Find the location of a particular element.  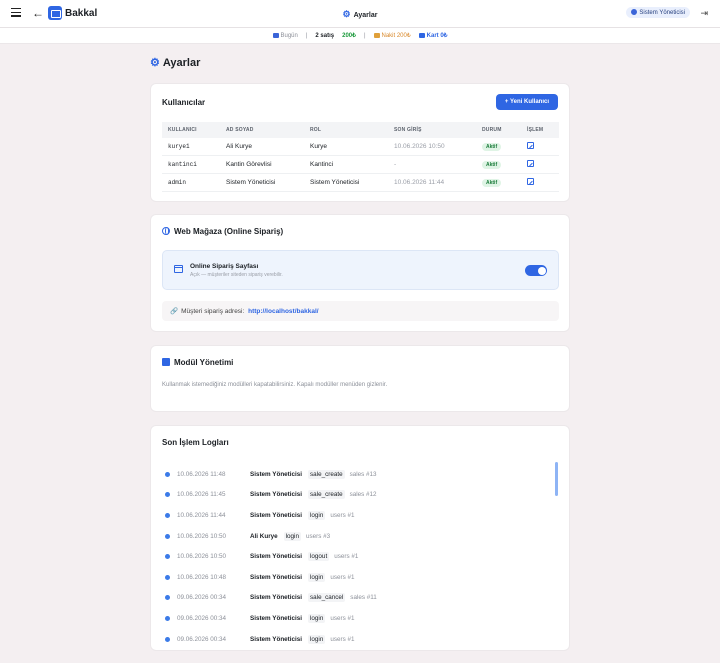

page-breadcrumb: ⚙ Ayarlar is located at coordinates (360, 14).